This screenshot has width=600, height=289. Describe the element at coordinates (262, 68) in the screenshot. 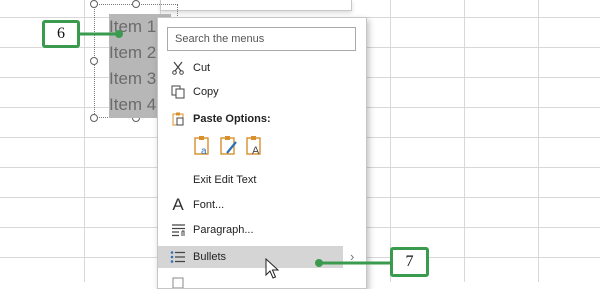

I see `menu-item-cut: Cut` at that location.